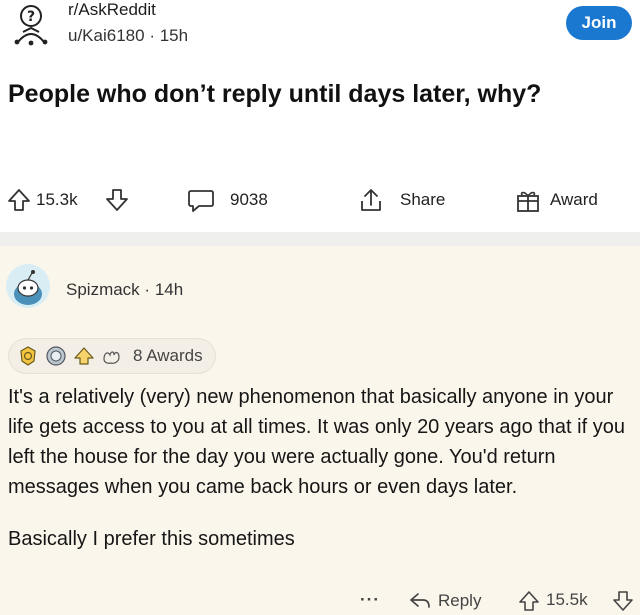  Describe the element at coordinates (56, 356) in the screenshot. I see `award-silver-icon` at that location.